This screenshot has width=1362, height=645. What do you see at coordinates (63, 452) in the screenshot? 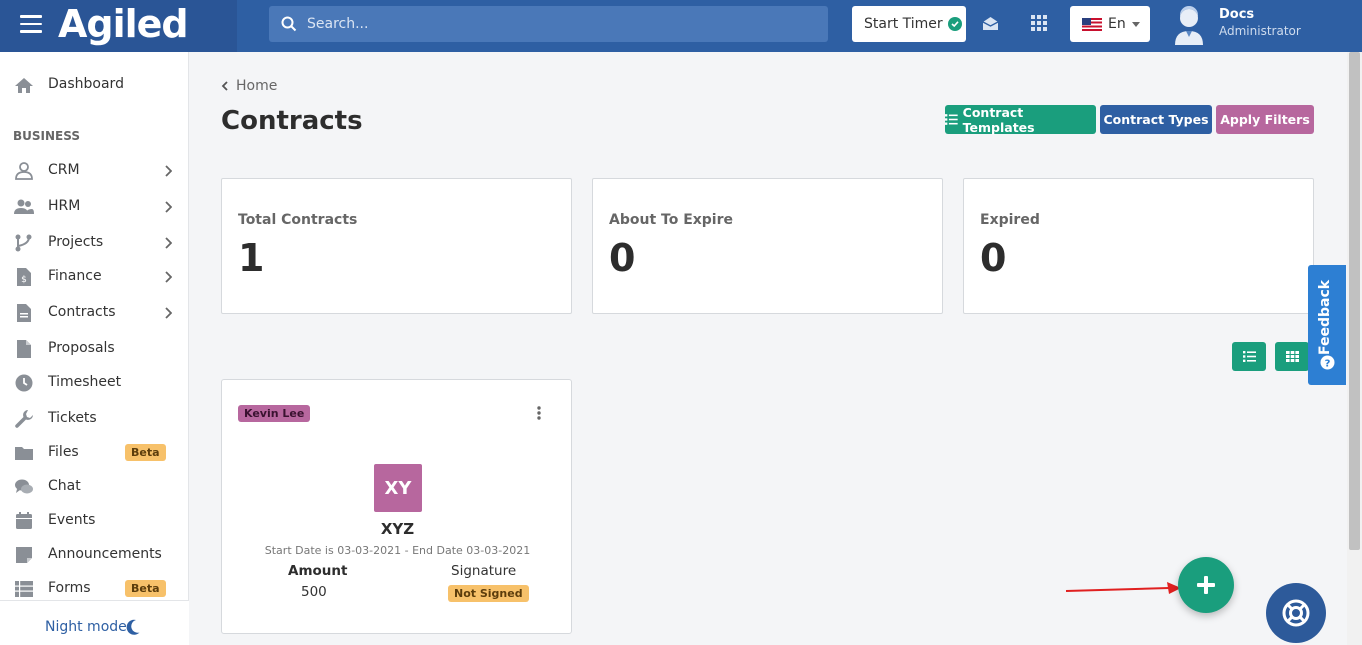
I see `sidebar-item-label: Files` at bounding box center [63, 452].